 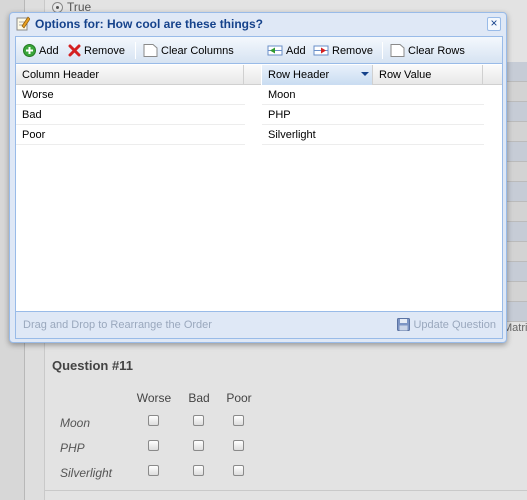 I want to click on table-row: PHP, so click(x=373, y=115).